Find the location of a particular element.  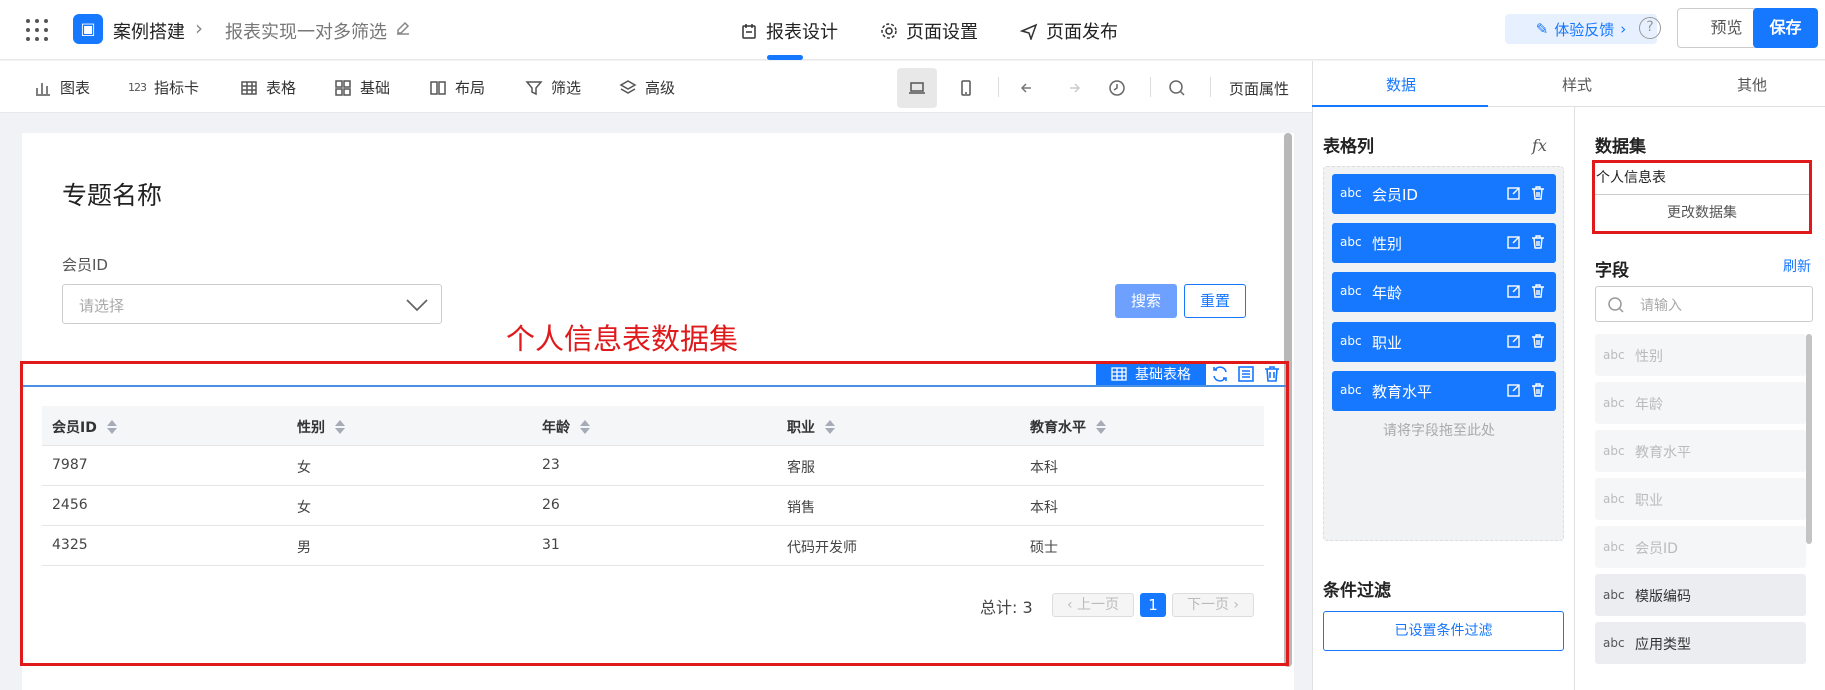

save-button: 保存 is located at coordinates (1785, 28).